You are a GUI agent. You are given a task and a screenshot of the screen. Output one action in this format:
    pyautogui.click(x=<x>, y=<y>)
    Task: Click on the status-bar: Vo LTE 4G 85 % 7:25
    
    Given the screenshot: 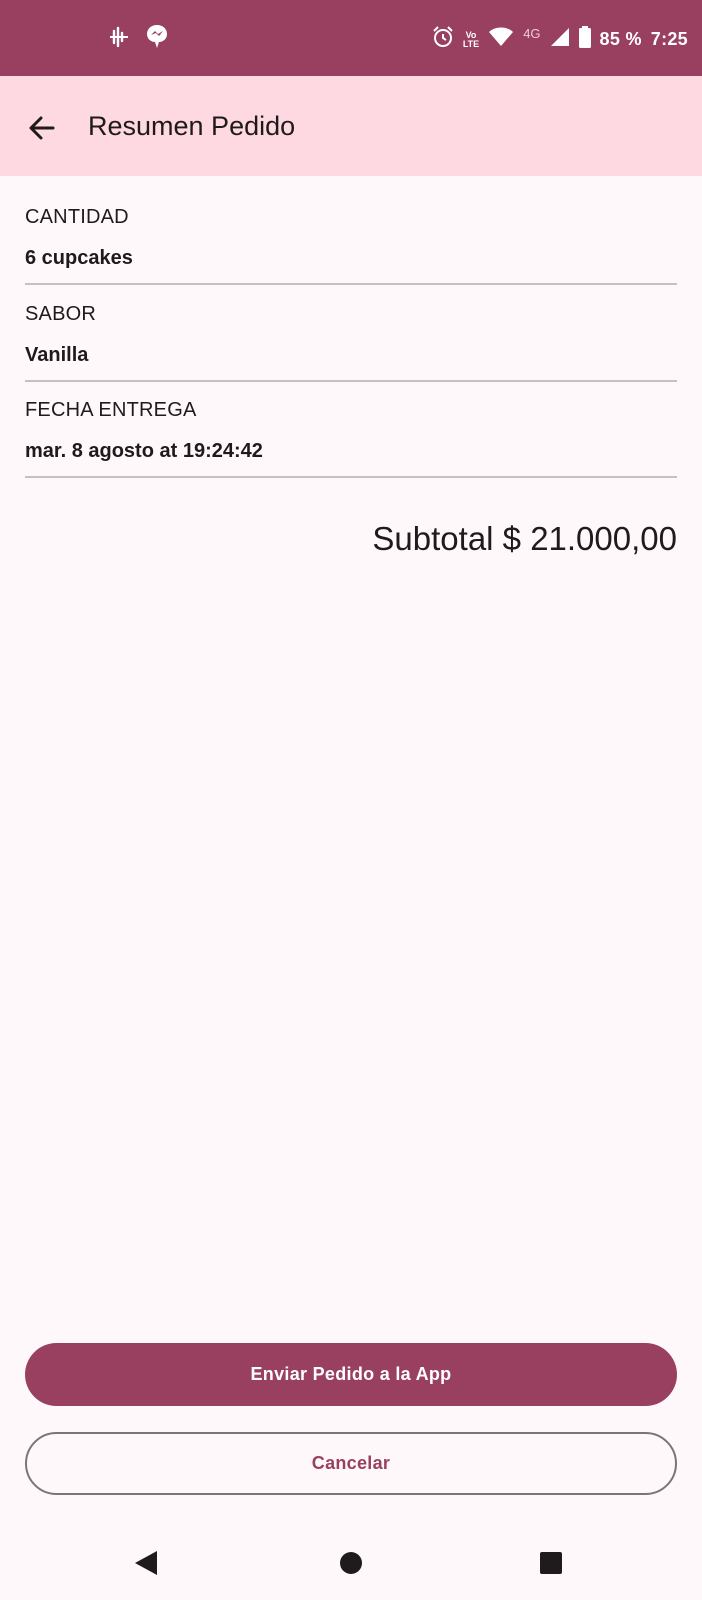 What is the action you would take?
    pyautogui.click(x=351, y=38)
    